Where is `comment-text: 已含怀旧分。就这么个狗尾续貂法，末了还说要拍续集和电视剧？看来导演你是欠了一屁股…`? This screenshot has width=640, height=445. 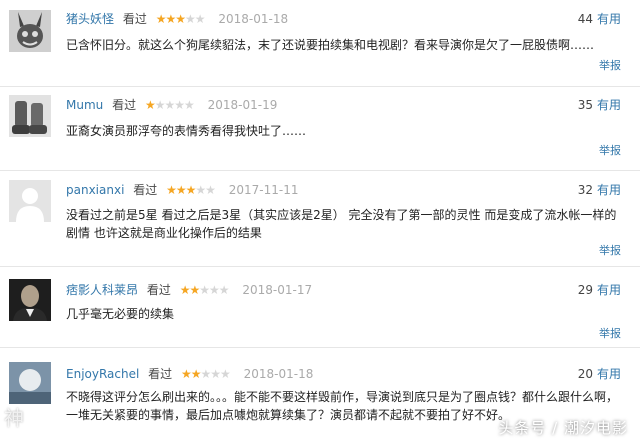 comment-text: 已含怀旧分。就这么个狗尾续貂法，末了还说要拍续集和电视剧？看来导演你是欠了一屁股… is located at coordinates (330, 45).